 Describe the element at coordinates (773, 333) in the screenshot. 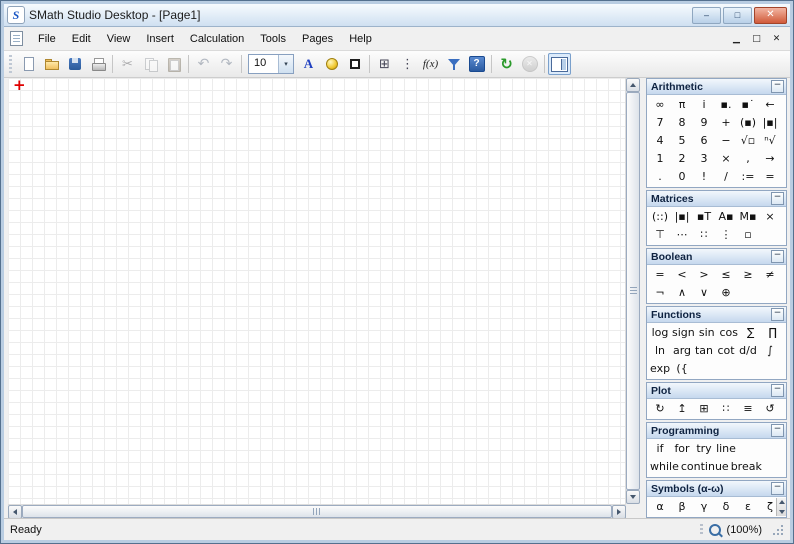

I see `palette-button: ∏` at that location.